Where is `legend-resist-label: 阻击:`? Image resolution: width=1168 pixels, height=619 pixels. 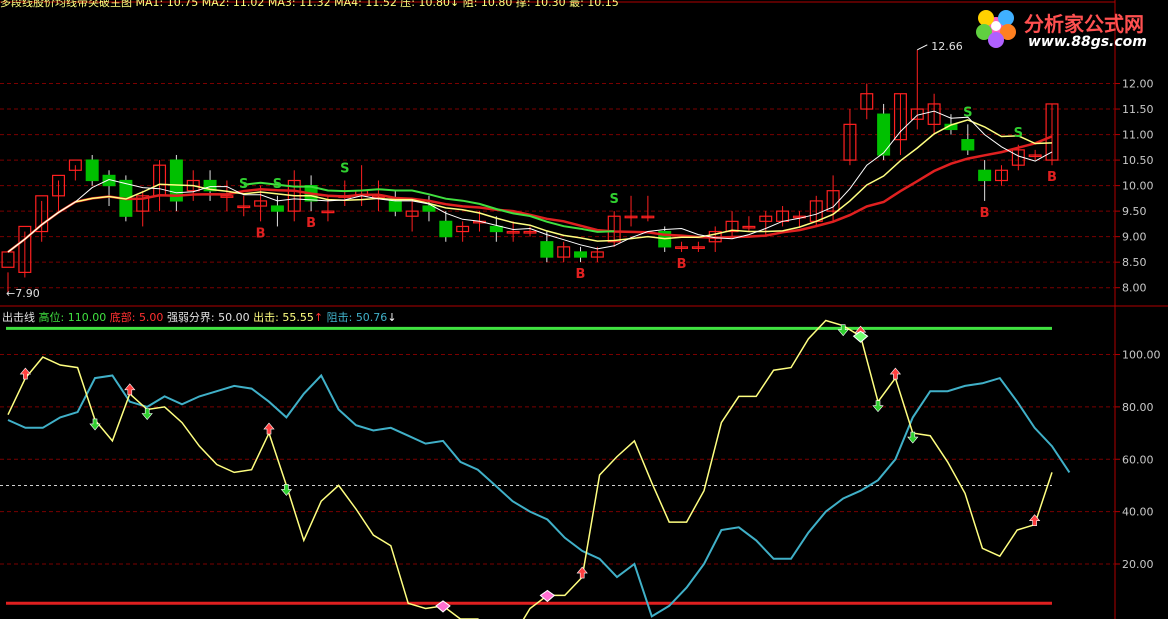
legend-resist-label: 阻击: is located at coordinates (339, 317).